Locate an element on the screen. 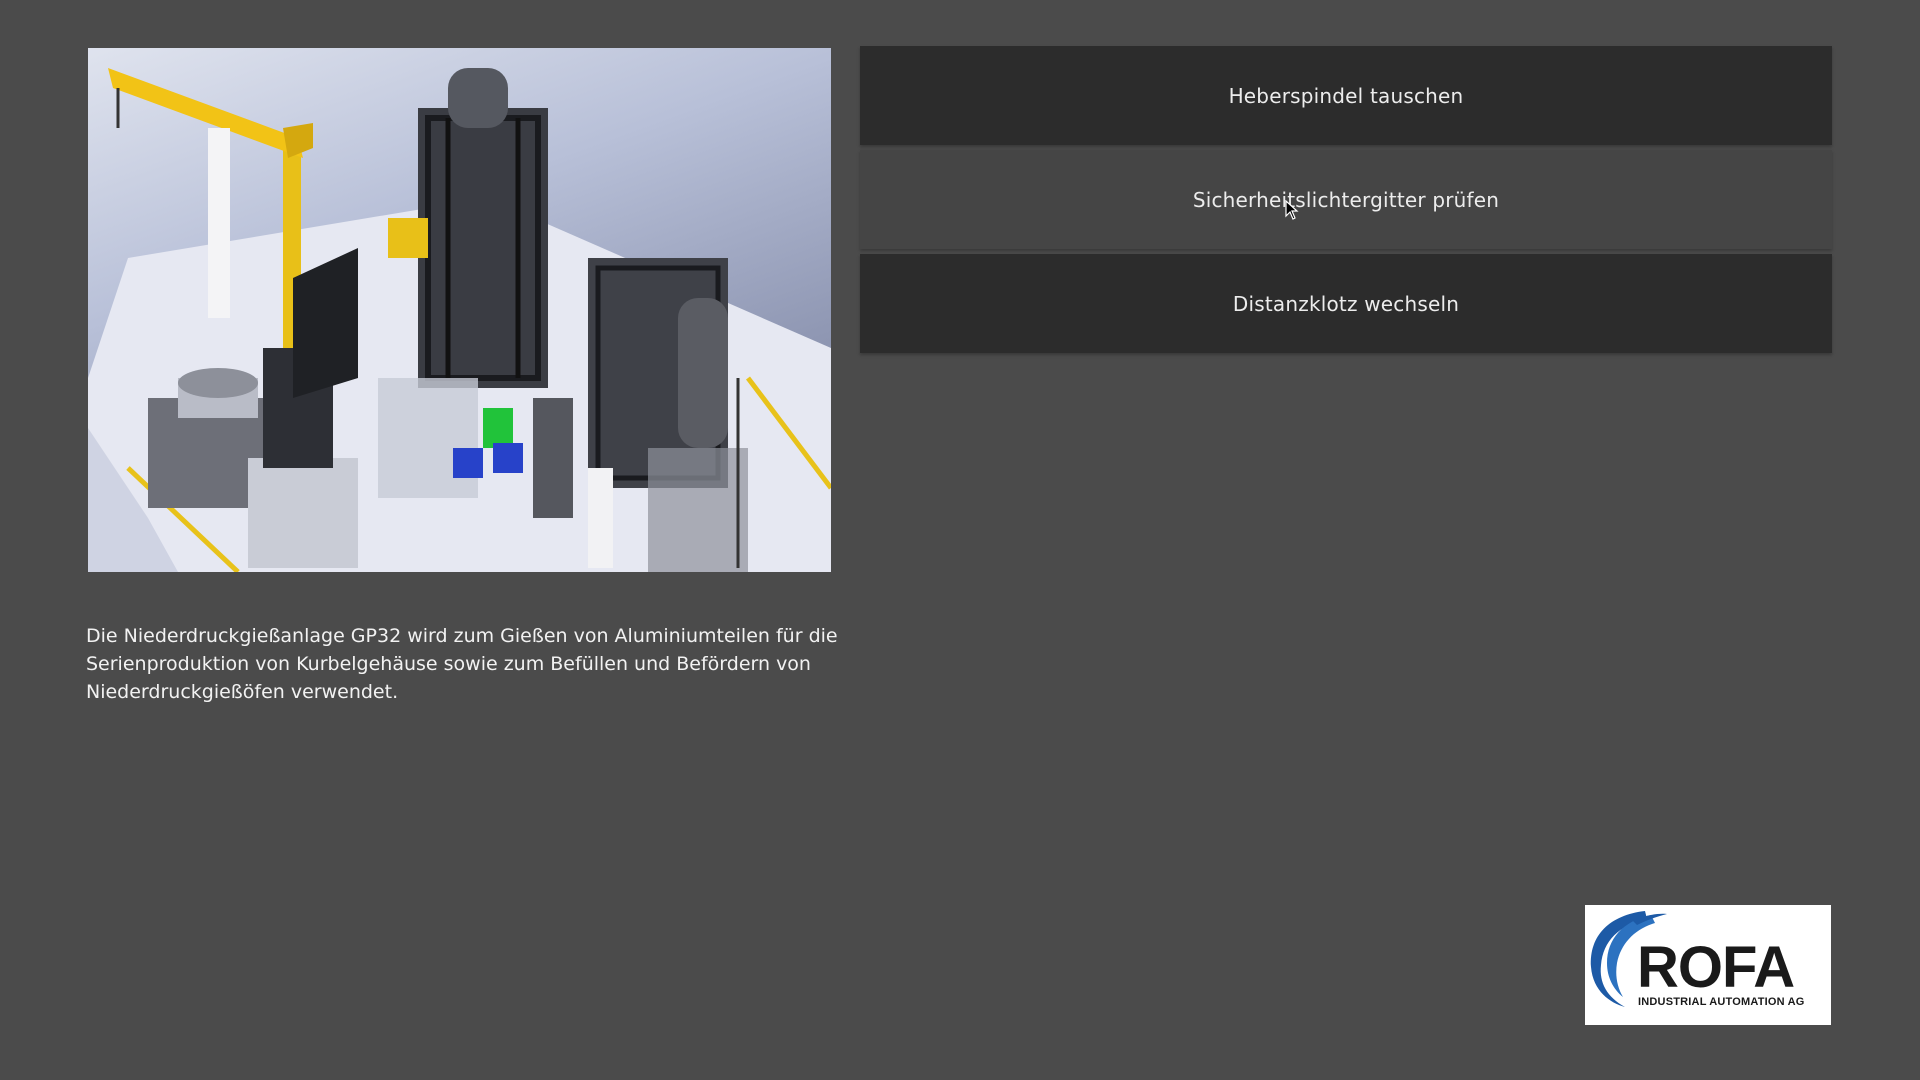 The height and width of the screenshot is (1080, 1920). sicherheitslichtergitter-pruefen-button: Sicherheitslichtergitter prüfen is located at coordinates (1346, 199).